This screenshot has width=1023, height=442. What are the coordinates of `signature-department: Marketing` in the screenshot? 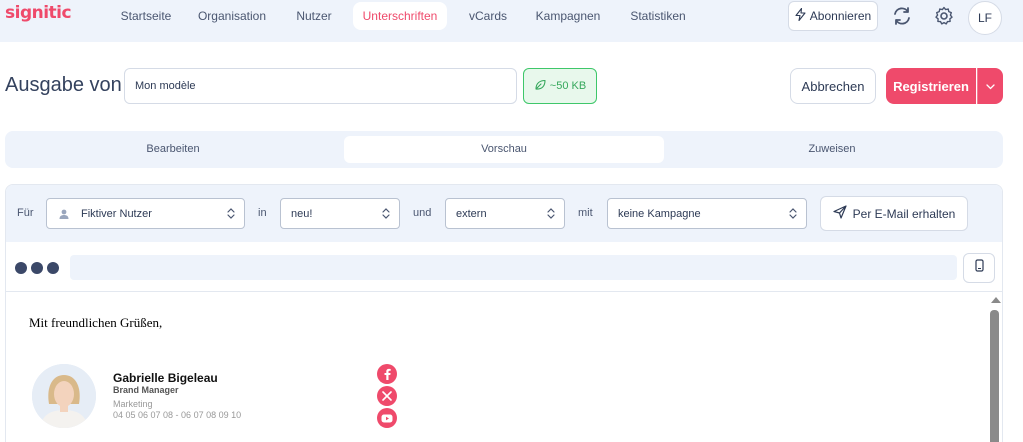 It's located at (133, 404).